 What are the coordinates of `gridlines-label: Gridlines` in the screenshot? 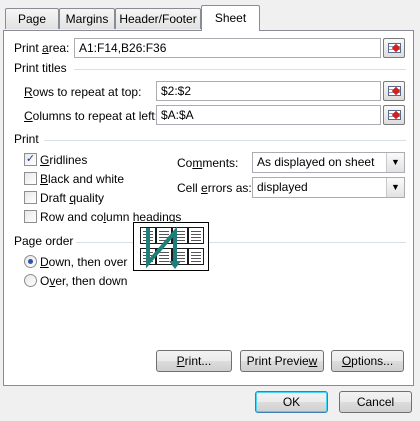 It's located at (63, 160).